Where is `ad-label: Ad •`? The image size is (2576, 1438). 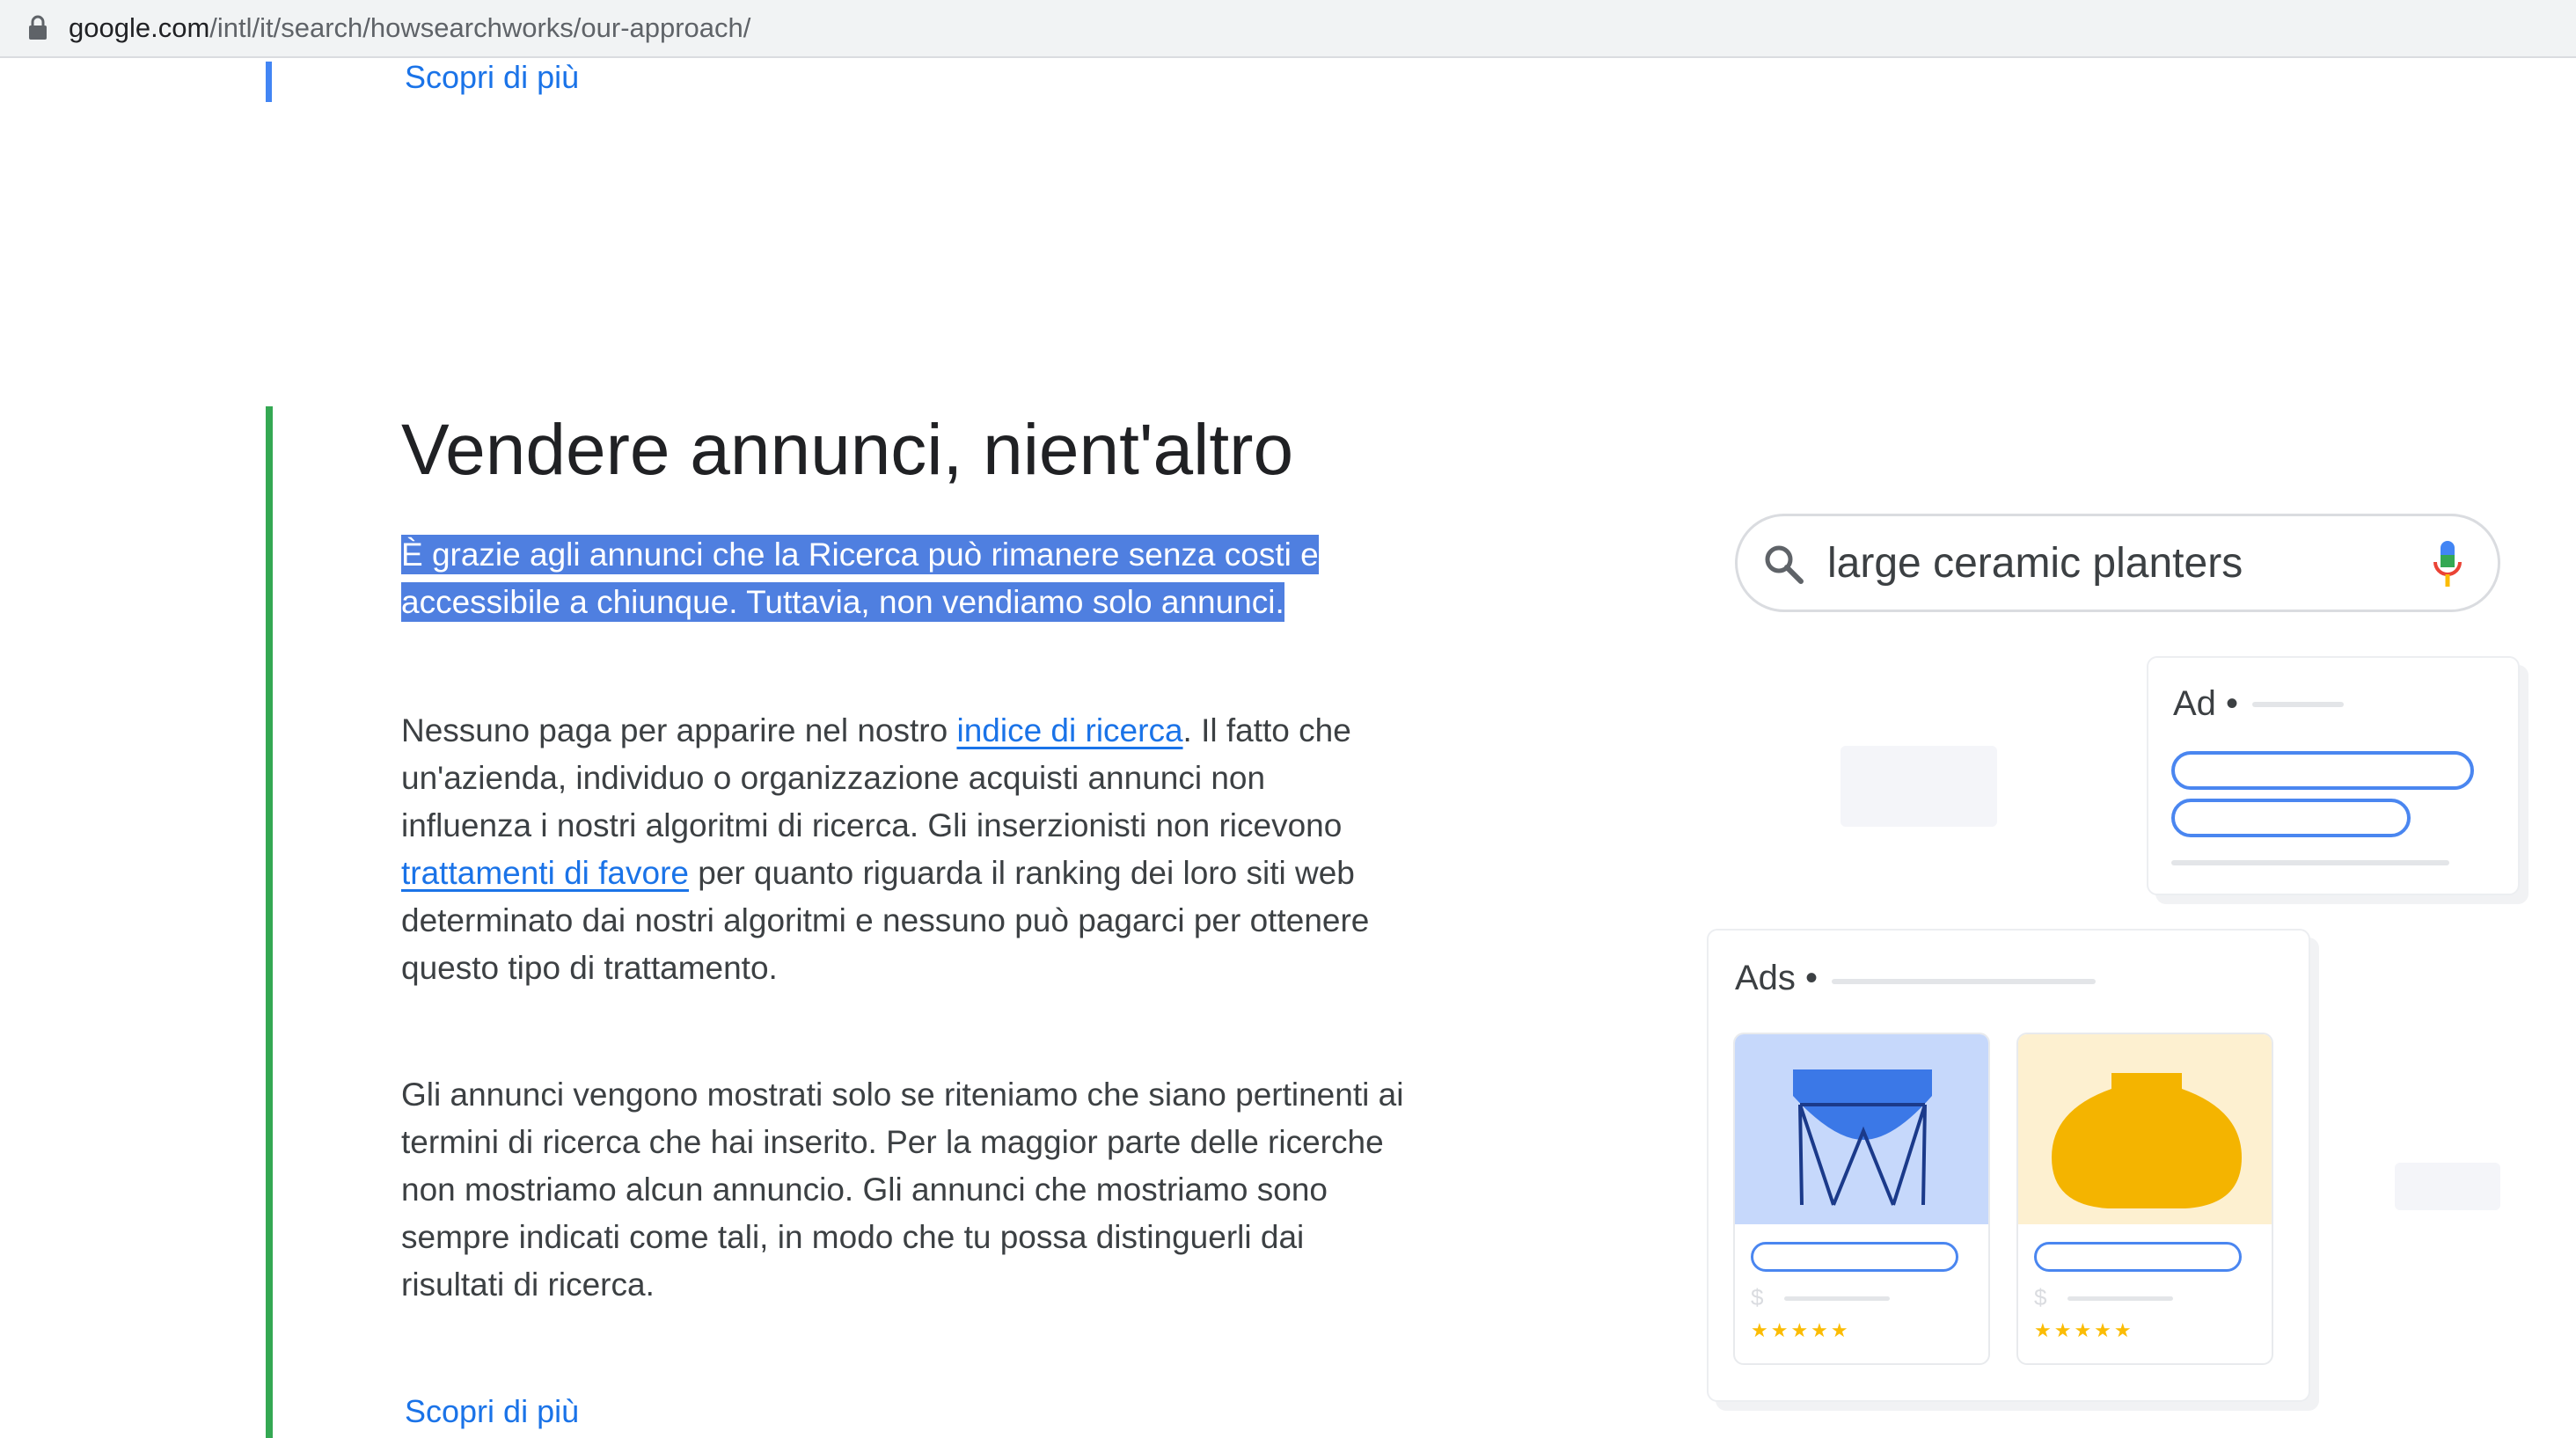 ad-label: Ad • is located at coordinates (2206, 703).